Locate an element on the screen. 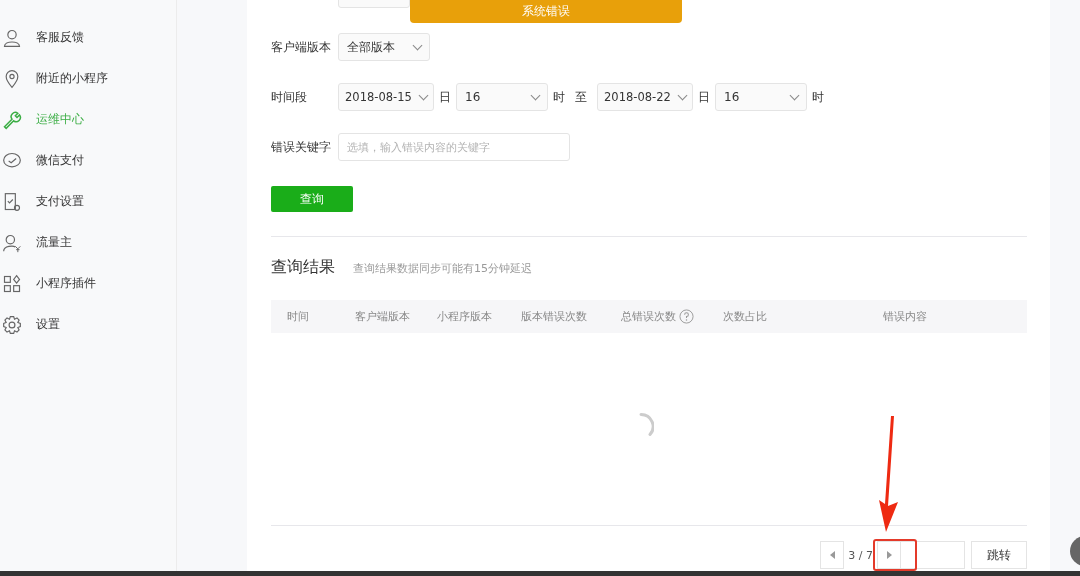 The width and height of the screenshot is (1080, 576). page-indicator: 3 / 7 is located at coordinates (860, 555).